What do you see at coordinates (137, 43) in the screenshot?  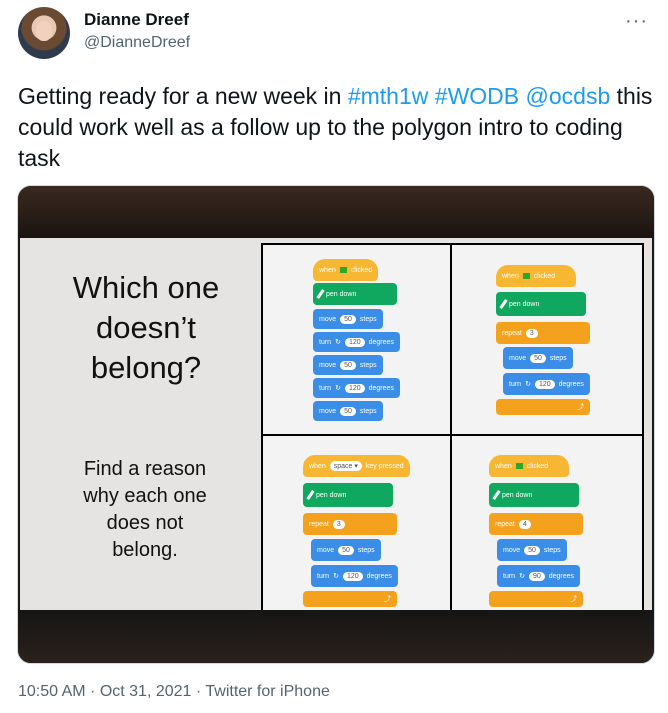 I see `author-handle: @DianneDreef` at bounding box center [137, 43].